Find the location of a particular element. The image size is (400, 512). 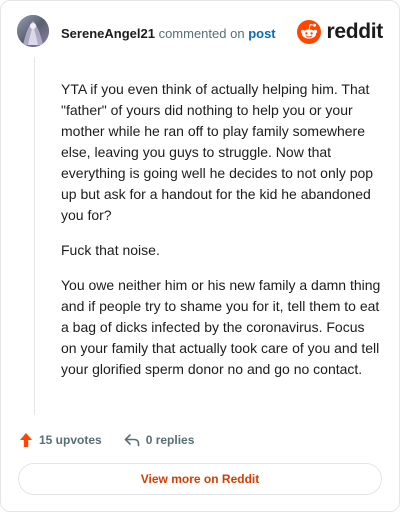

user-avatar is located at coordinates (33, 31).